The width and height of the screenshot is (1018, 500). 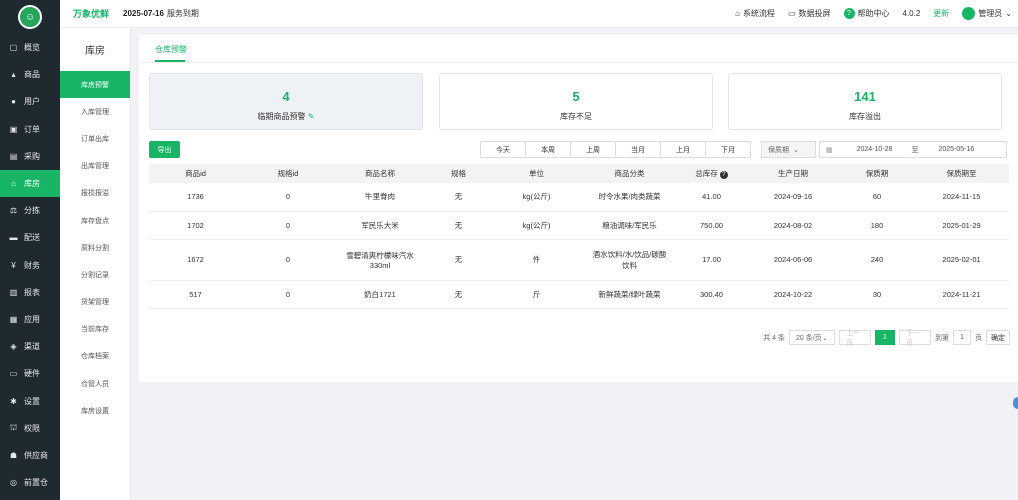 I want to click on date-quick-filters: 今天 本周 上周 当月 上月 下月, so click(x=615, y=149).